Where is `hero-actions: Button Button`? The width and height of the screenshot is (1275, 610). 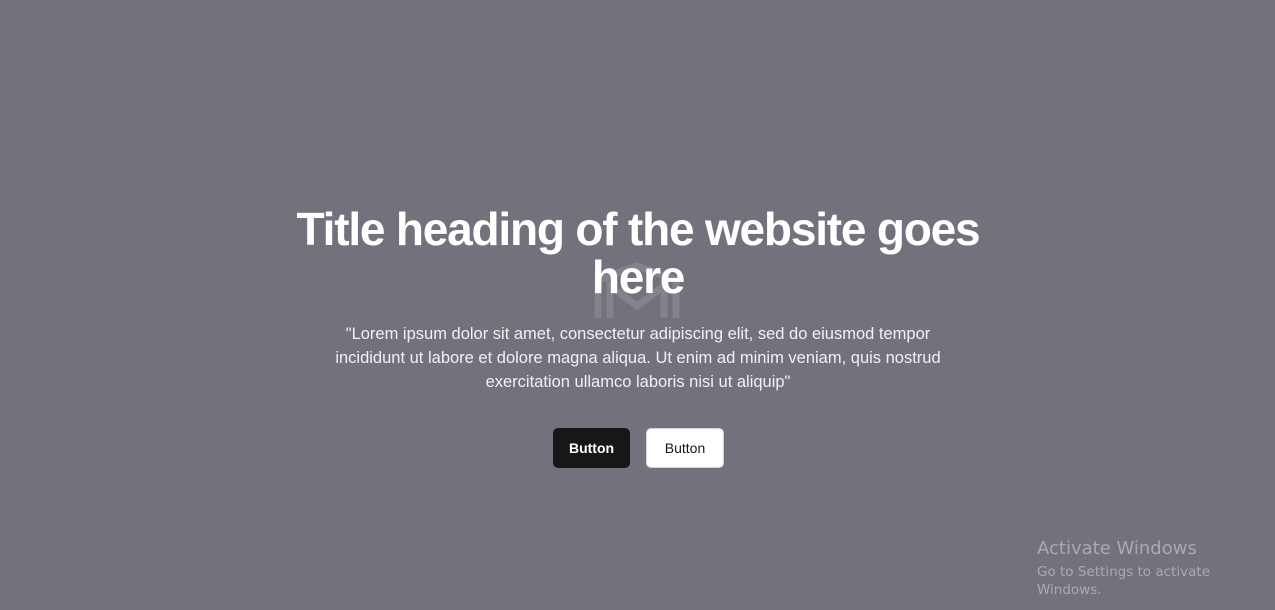
hero-actions: Button Button is located at coordinates (638, 448).